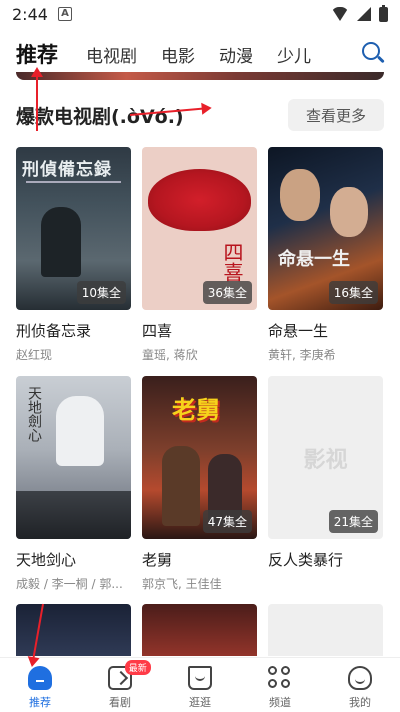  I want to click on bottom-nav-watch: 最新 看剧, so click(120, 685).